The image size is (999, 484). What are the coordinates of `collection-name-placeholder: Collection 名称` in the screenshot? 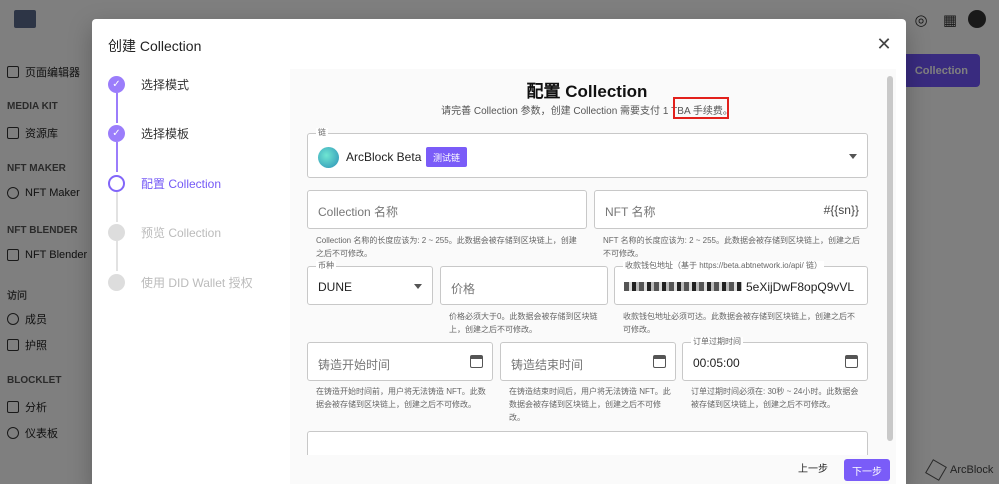 It's located at (358, 212).